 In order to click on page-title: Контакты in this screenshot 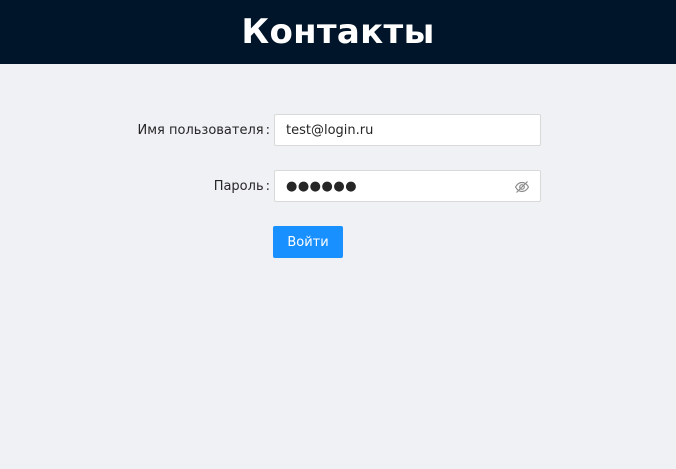, I will do `click(338, 32)`.